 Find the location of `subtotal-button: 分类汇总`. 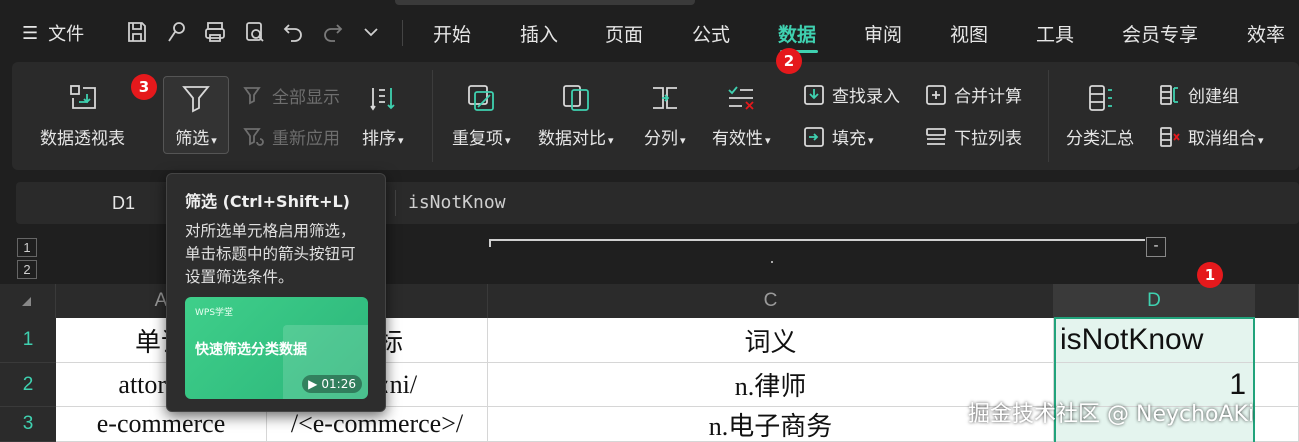

subtotal-button: 分类汇总 is located at coordinates (1100, 113).